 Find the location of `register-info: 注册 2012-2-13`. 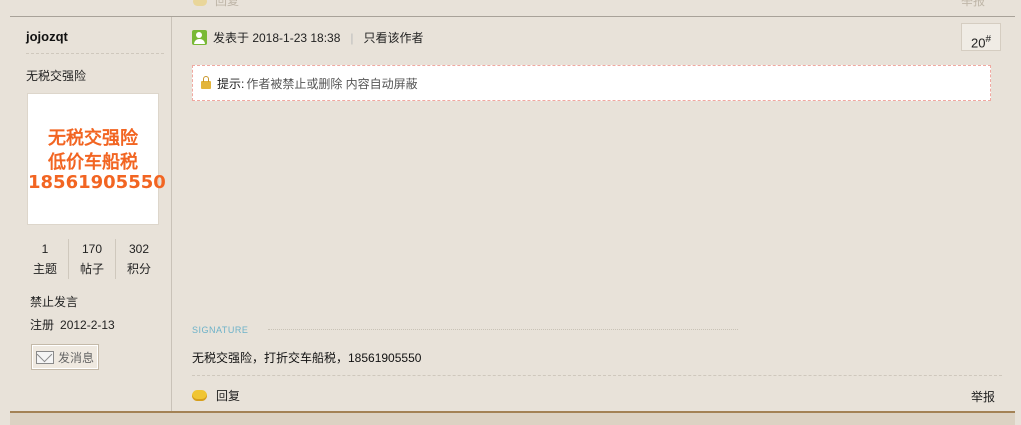

register-info: 注册 2012-2-13 is located at coordinates (72, 324).